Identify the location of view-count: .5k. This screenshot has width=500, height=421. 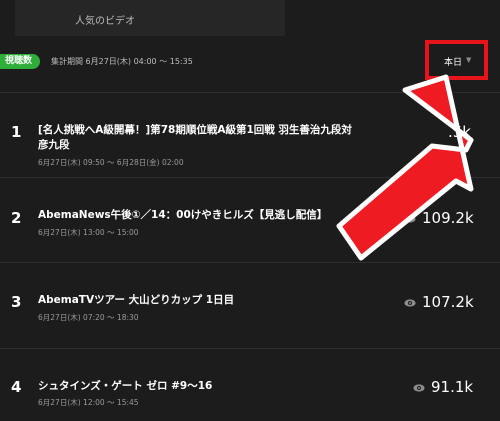
(459, 132).